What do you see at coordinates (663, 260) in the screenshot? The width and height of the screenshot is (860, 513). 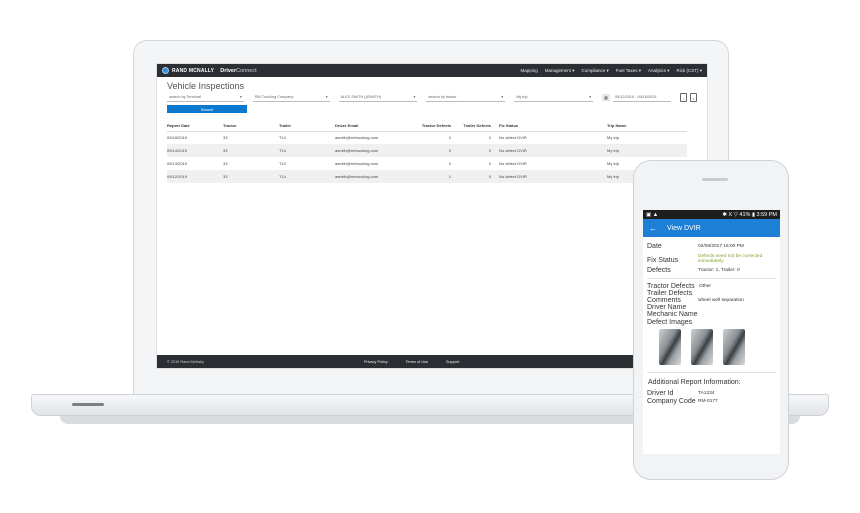 I see `field-label: Fix Status` at bounding box center [663, 260].